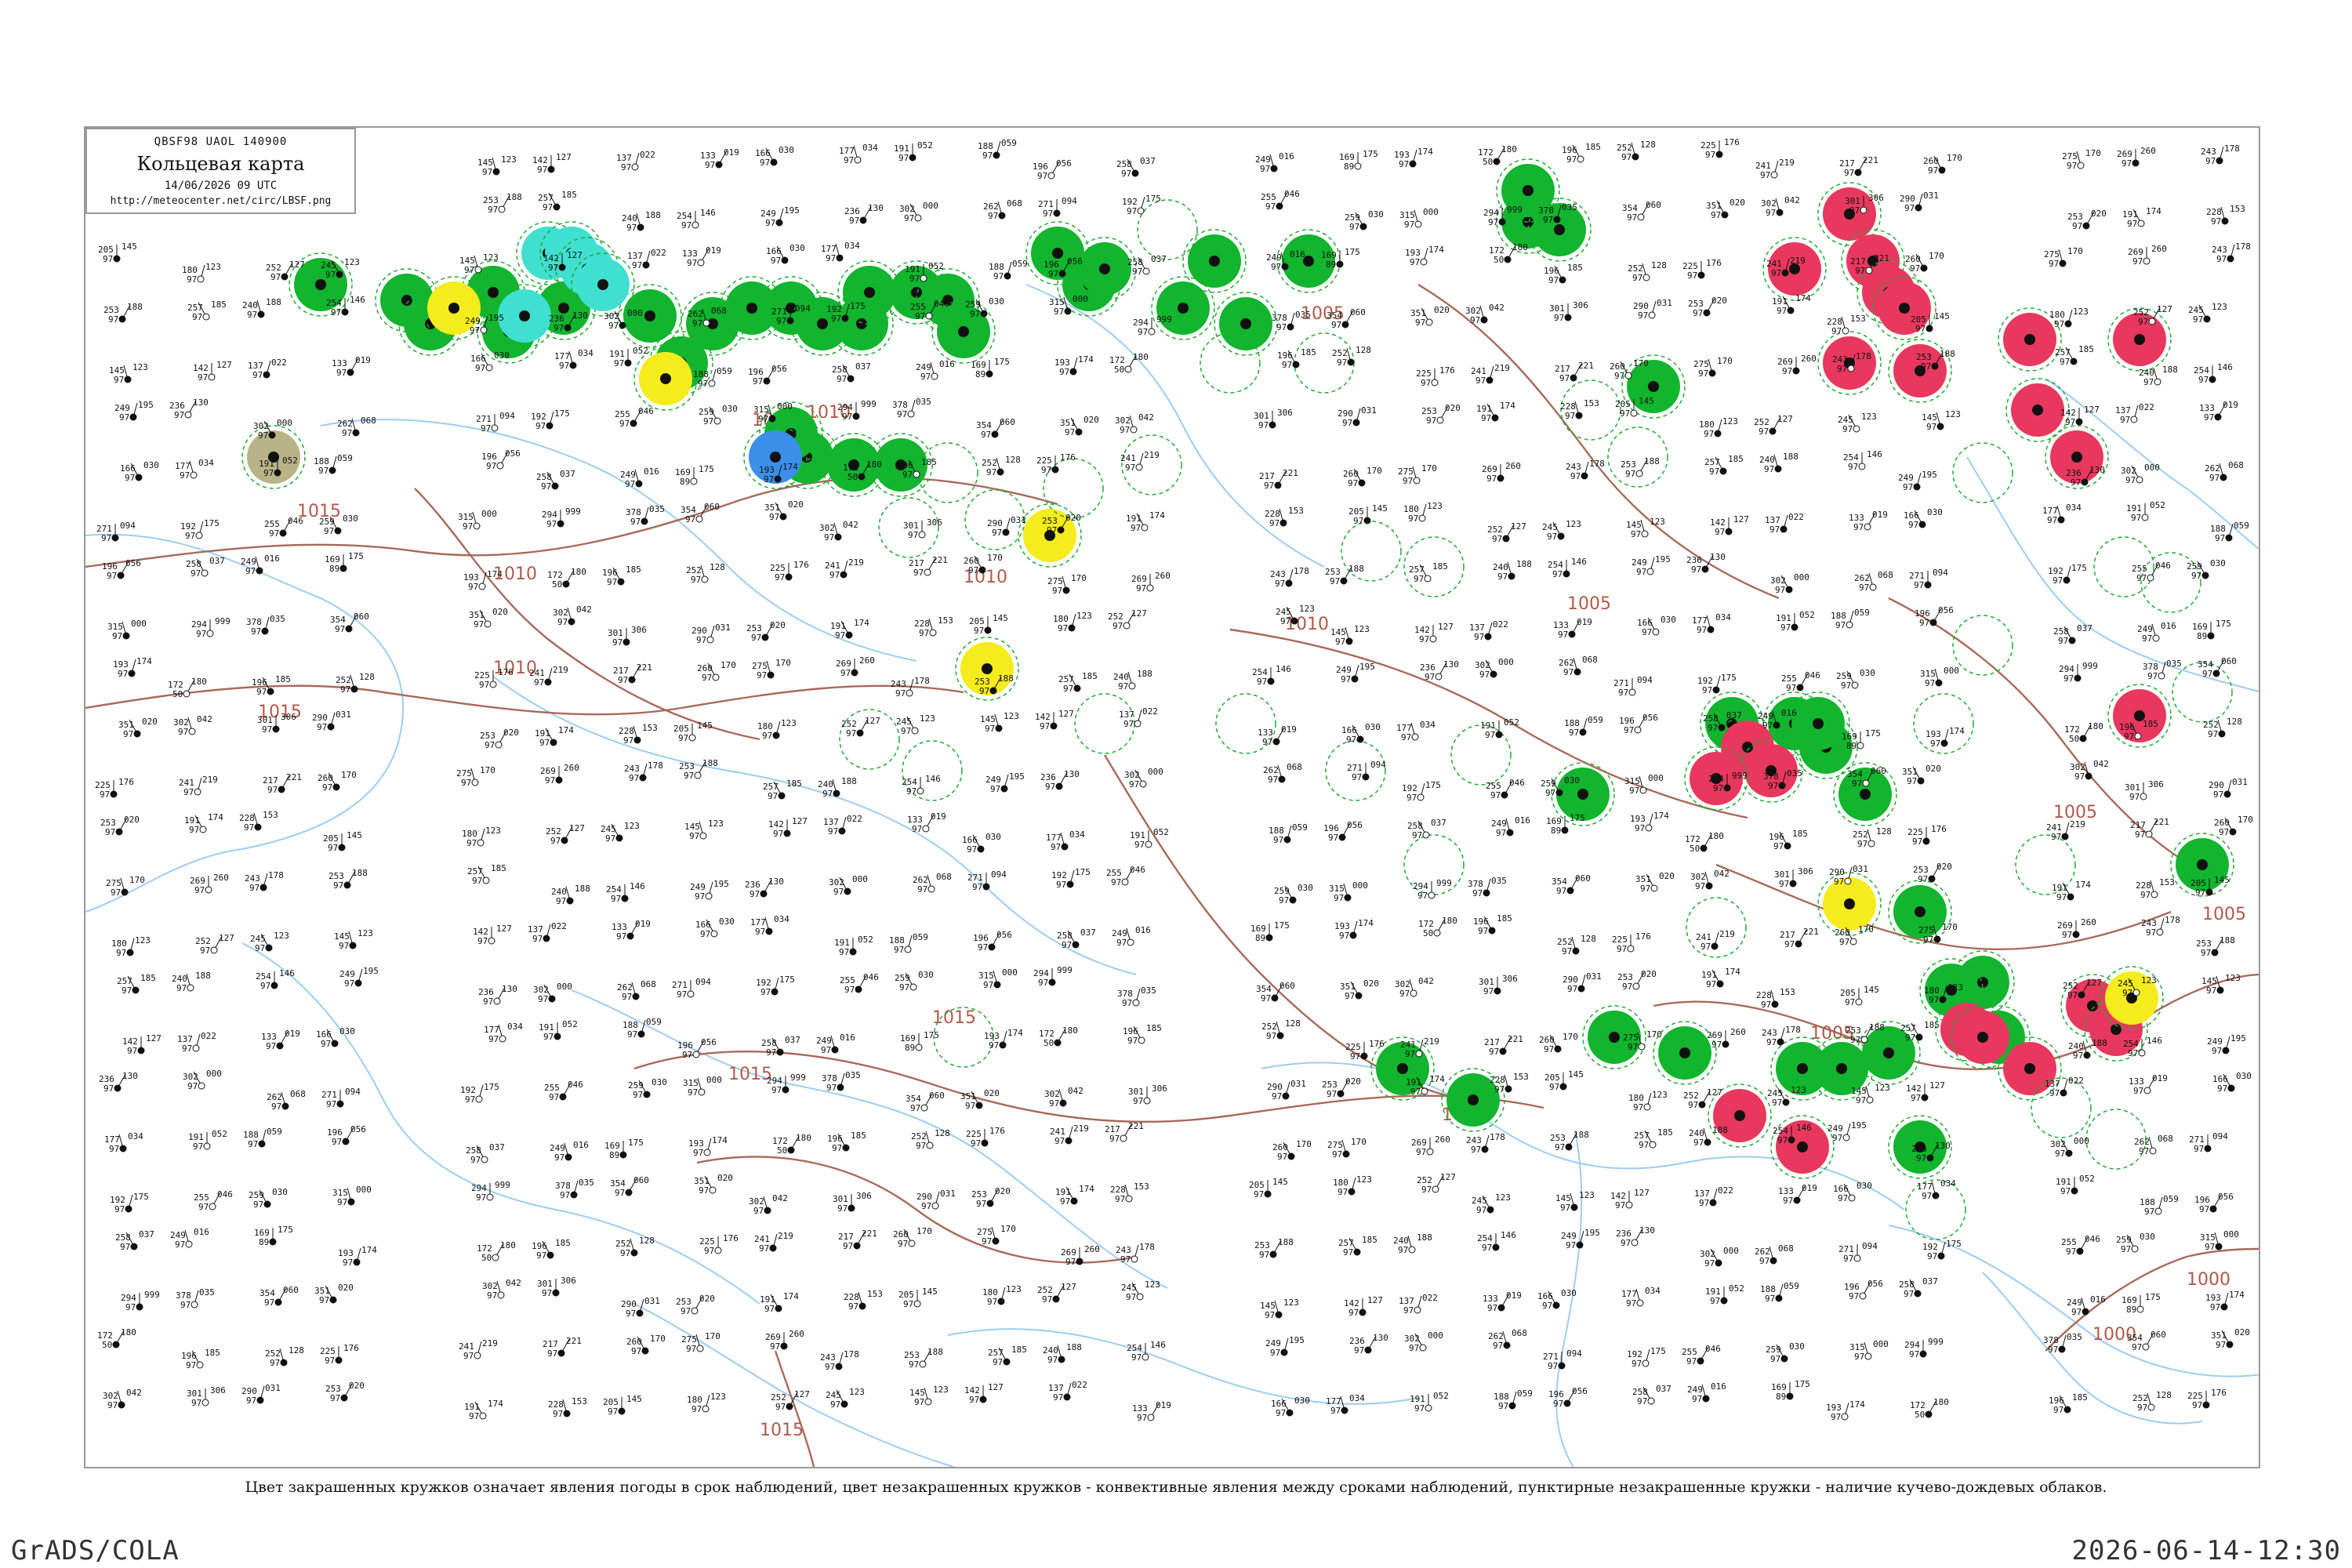  Describe the element at coordinates (2083, 732) in the screenshot. I see `station-plot: 172 18050` at that location.